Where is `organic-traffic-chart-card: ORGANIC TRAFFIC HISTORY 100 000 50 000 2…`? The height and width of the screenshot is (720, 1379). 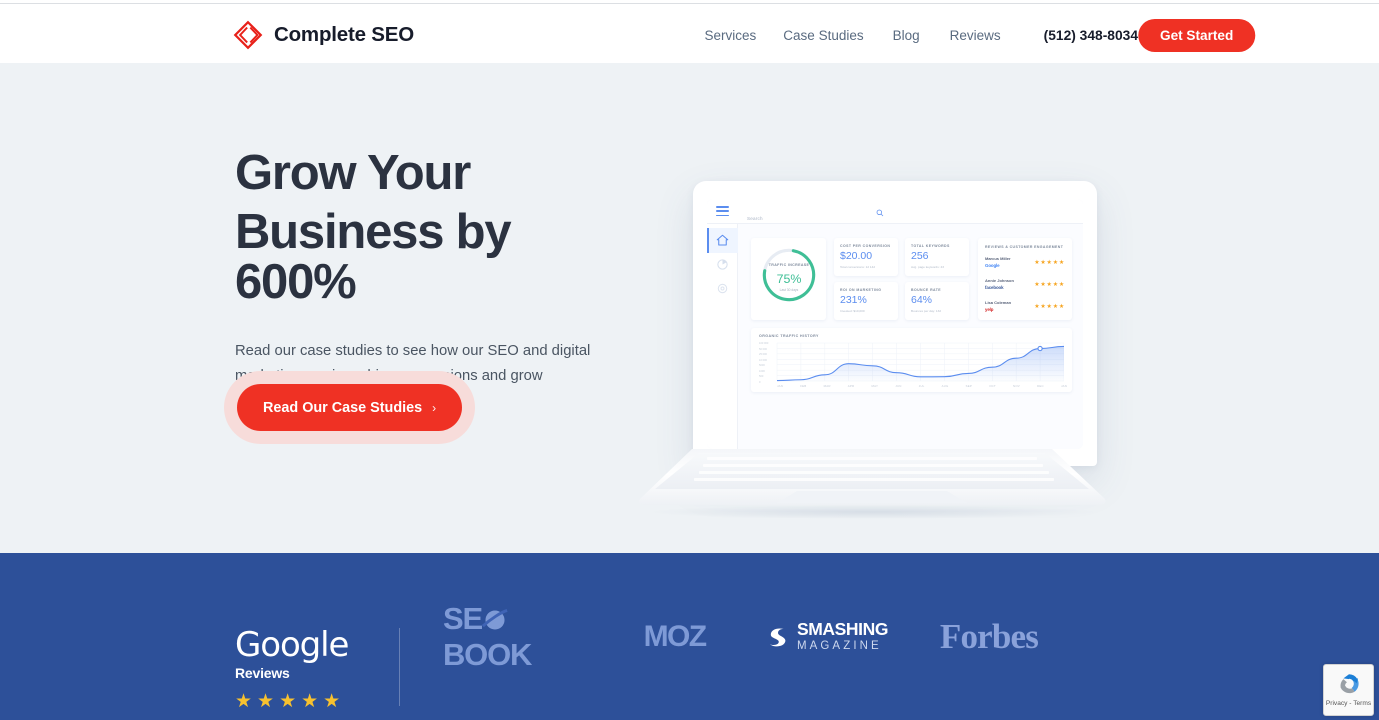
organic-traffic-chart-card: ORGANIC TRAFFIC HISTORY 100 000 50 000 2… is located at coordinates (911, 360).